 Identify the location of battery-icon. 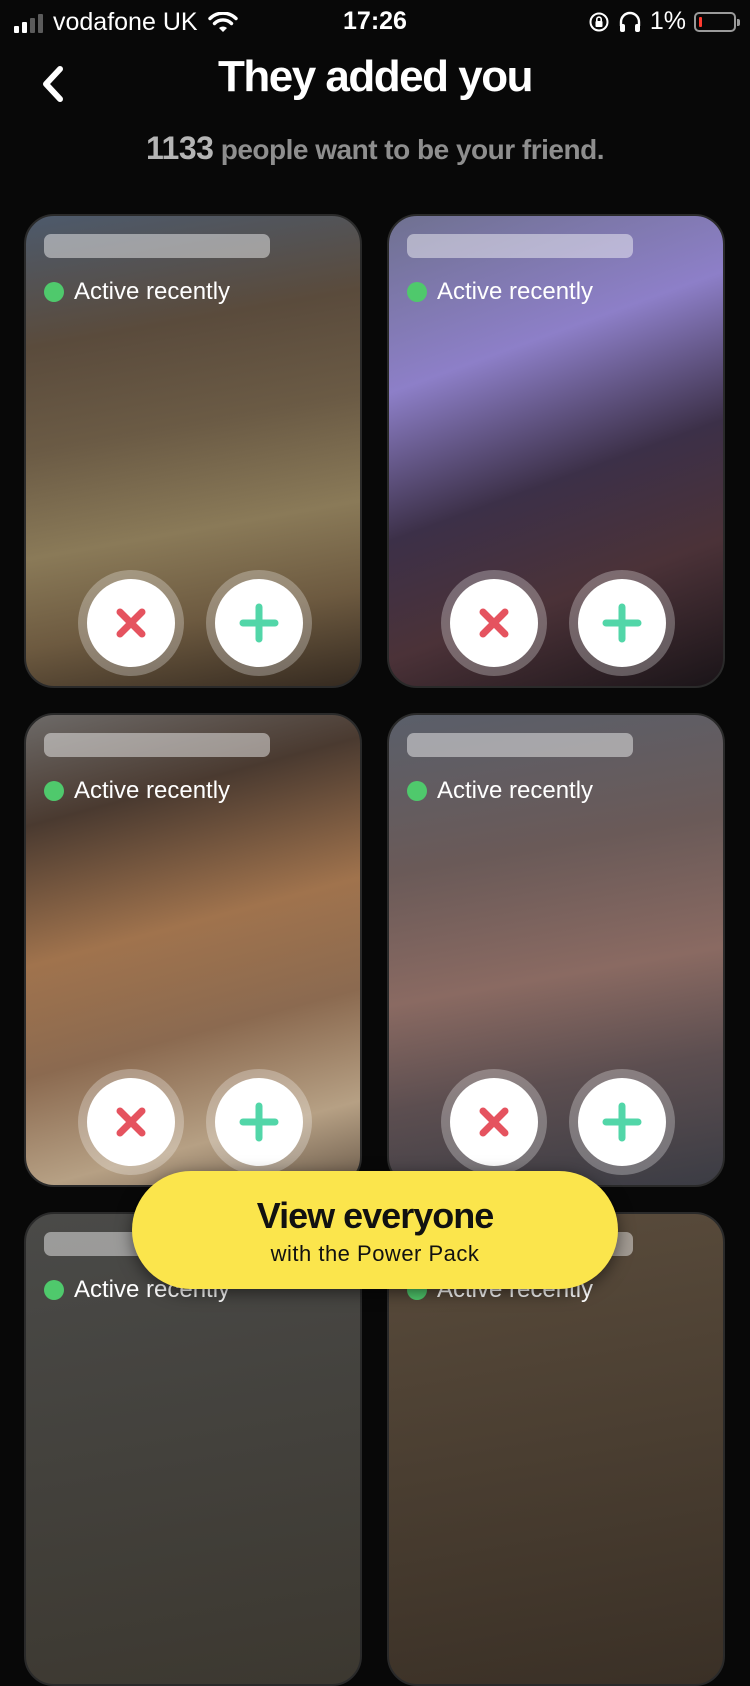
(717, 21).